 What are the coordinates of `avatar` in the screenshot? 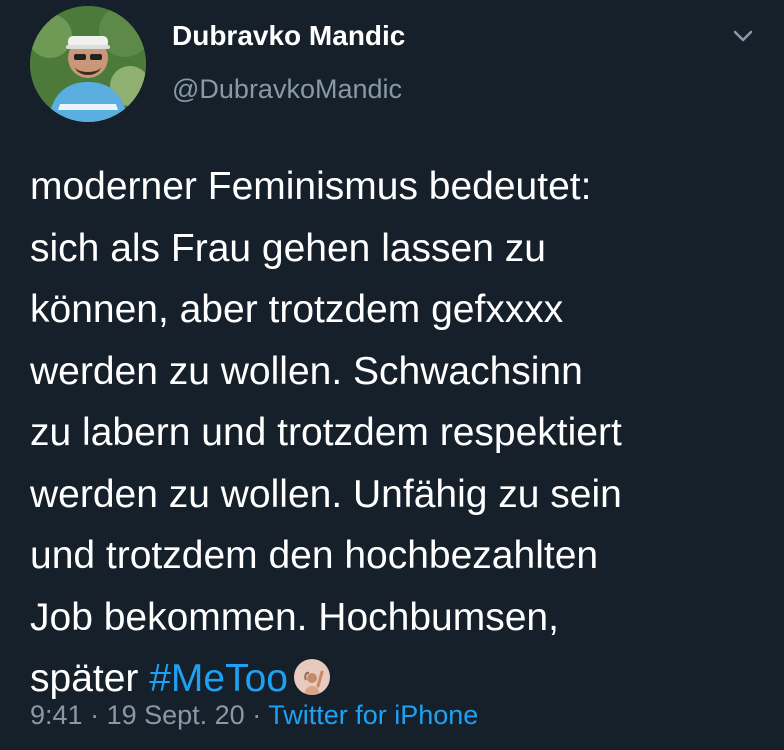 It's located at (88, 64).